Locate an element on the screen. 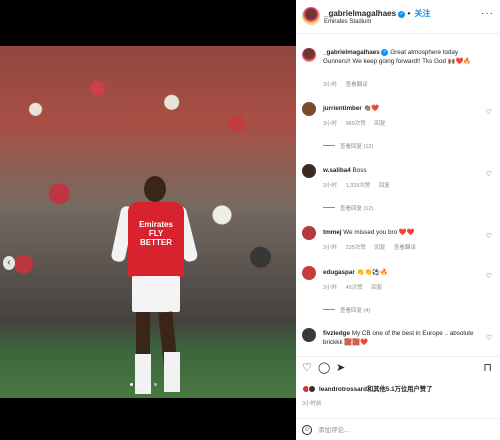 The image size is (500, 440). likes-text: leandrotrossard和其他5.1万位用户赞了 is located at coordinates (376, 389).